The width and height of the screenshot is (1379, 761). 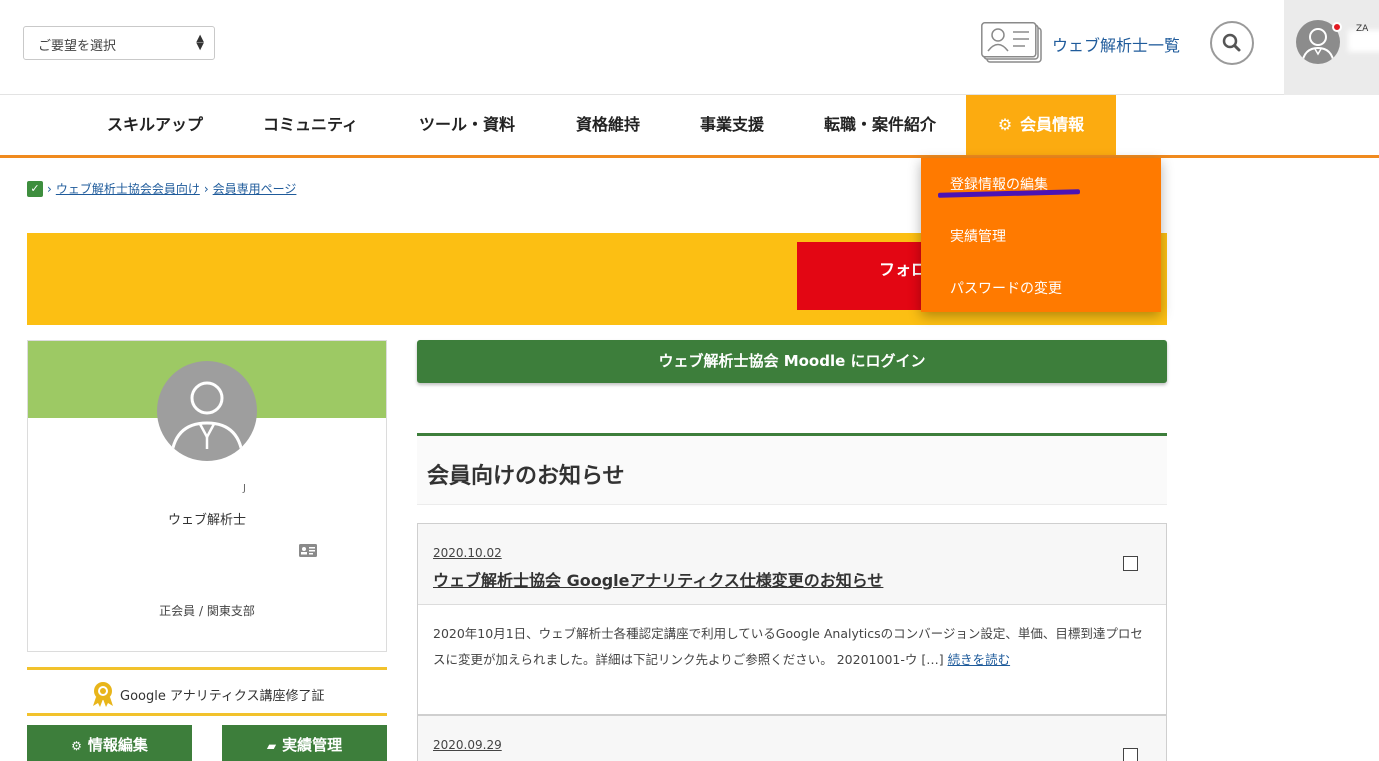 I want to click on profile-name-fragment: J, so click(x=244, y=488).